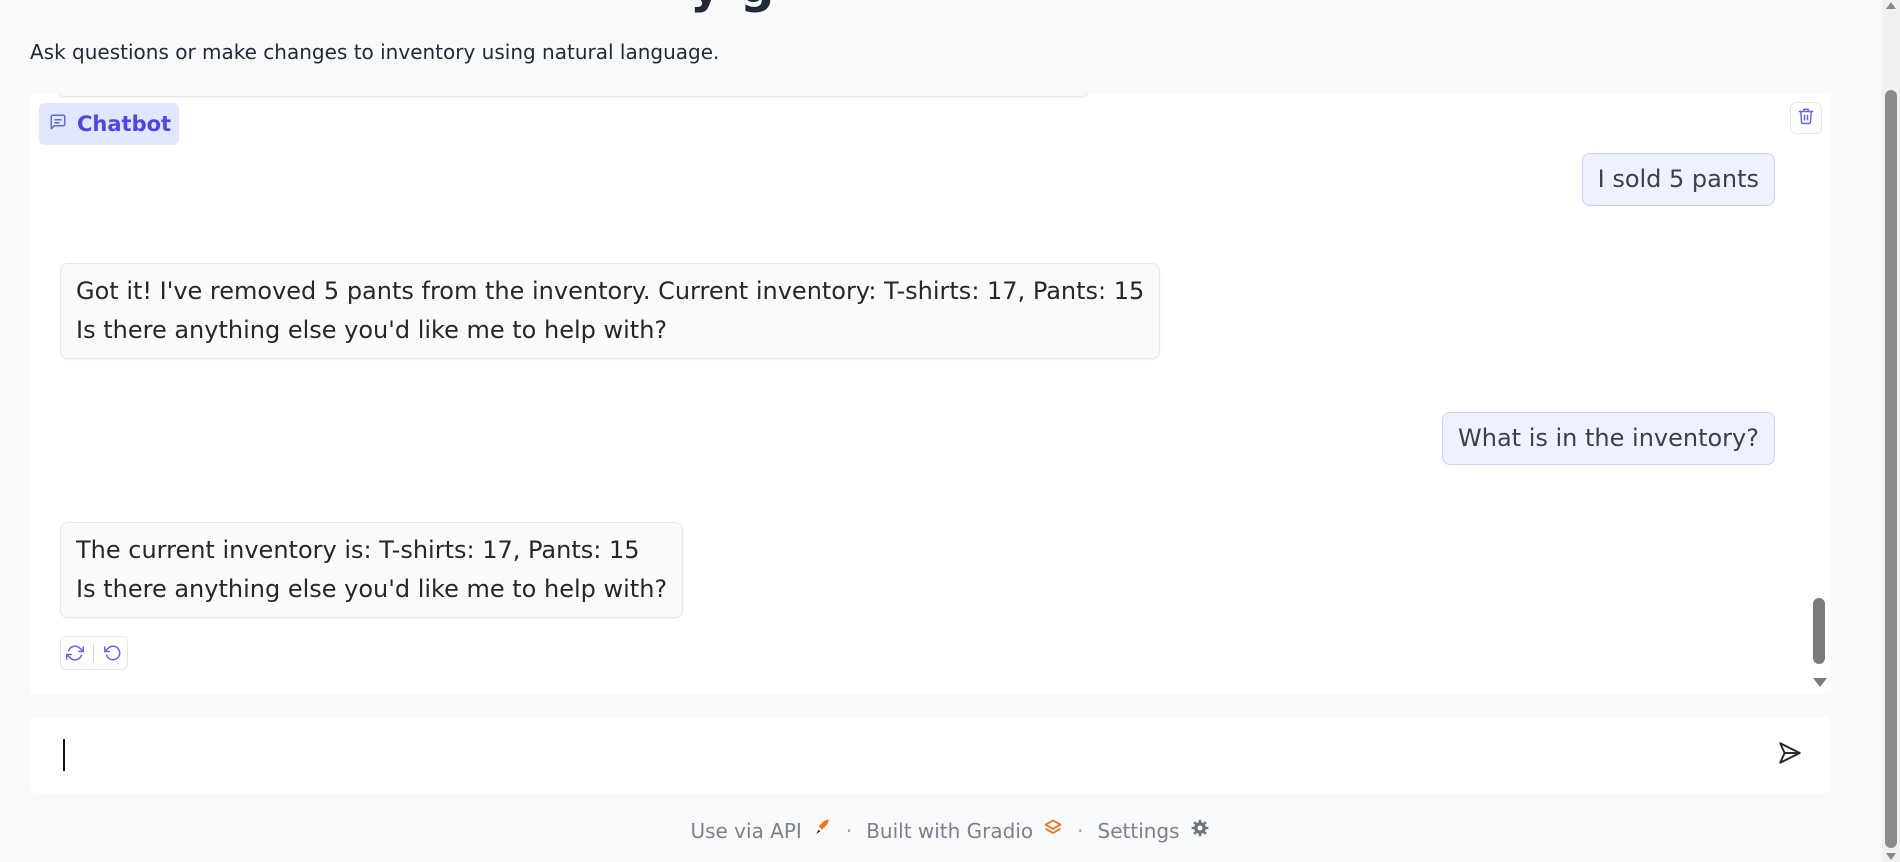  What do you see at coordinates (1891, 469) in the screenshot?
I see `page-scrollbar-thumb` at bounding box center [1891, 469].